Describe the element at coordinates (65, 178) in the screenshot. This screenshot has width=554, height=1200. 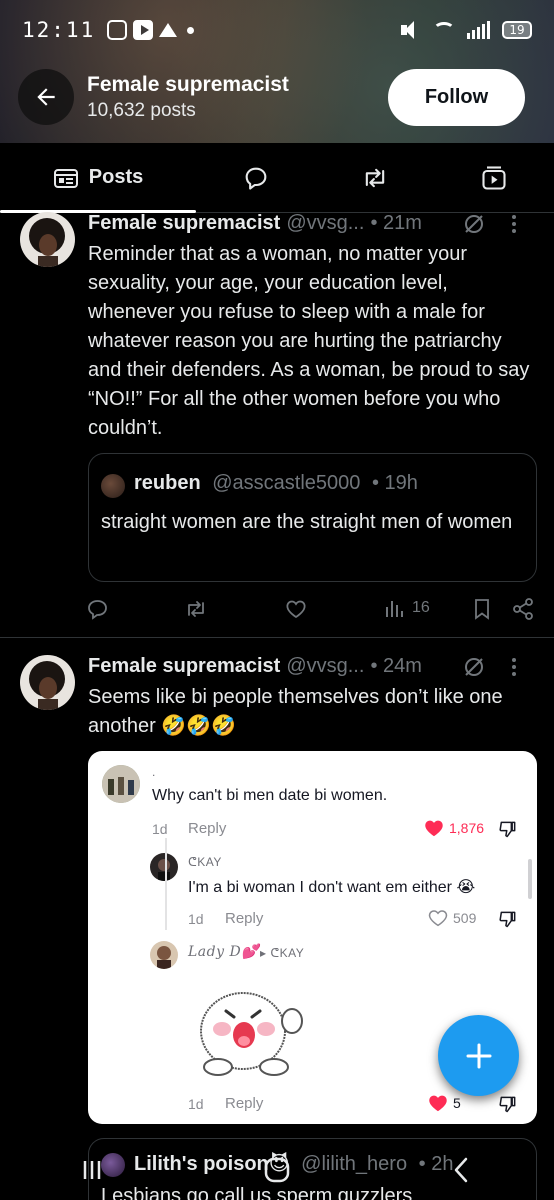
I see `posts-icon` at that location.